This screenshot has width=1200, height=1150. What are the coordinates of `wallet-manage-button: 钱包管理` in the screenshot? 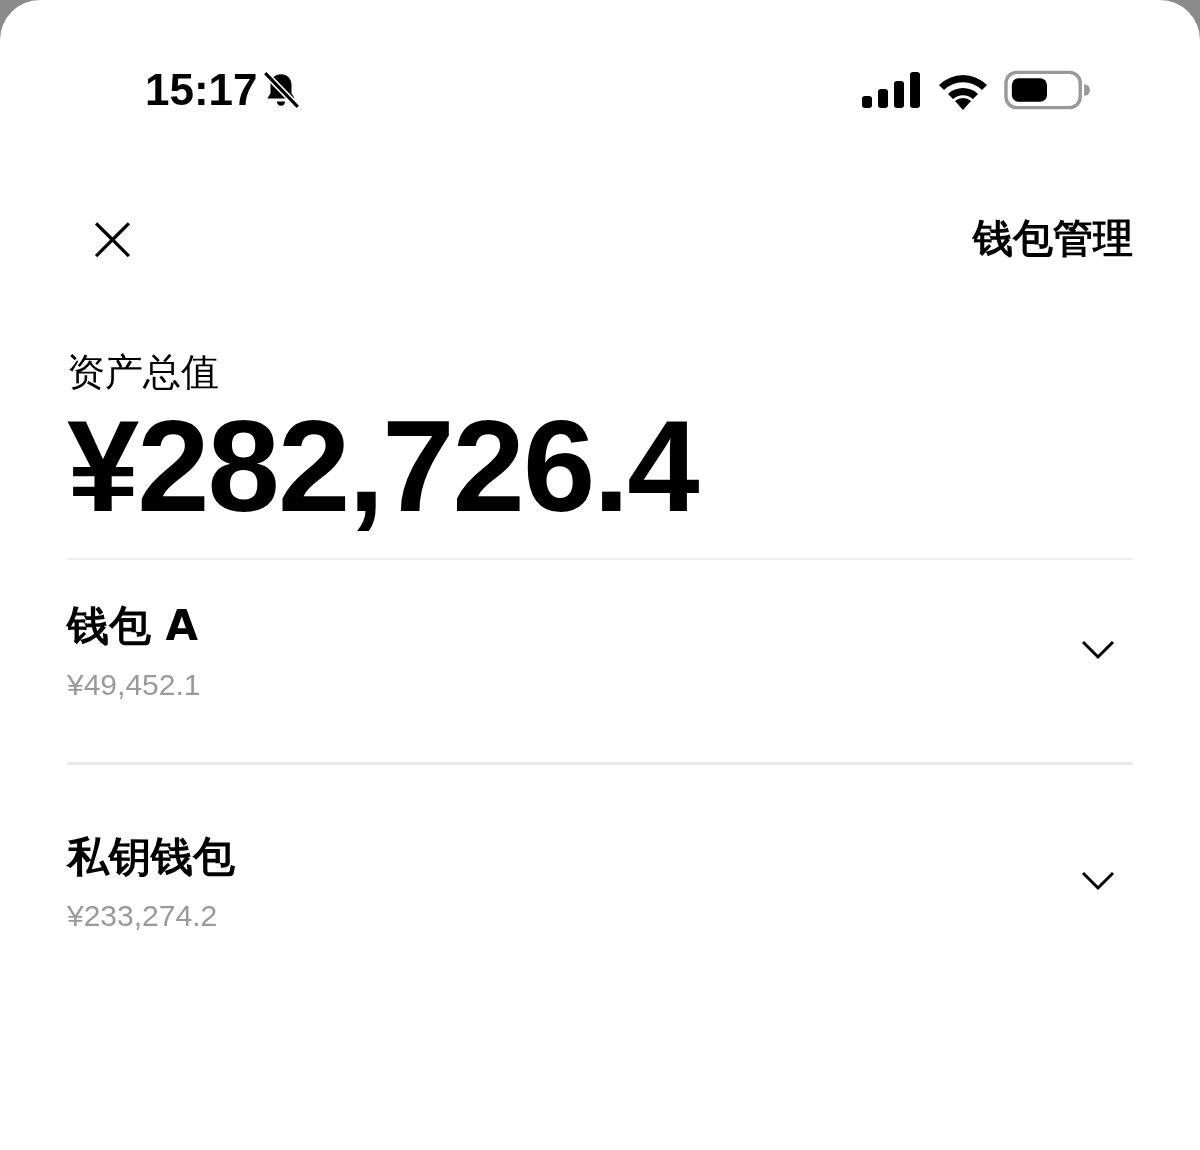 It's located at (1053, 238).